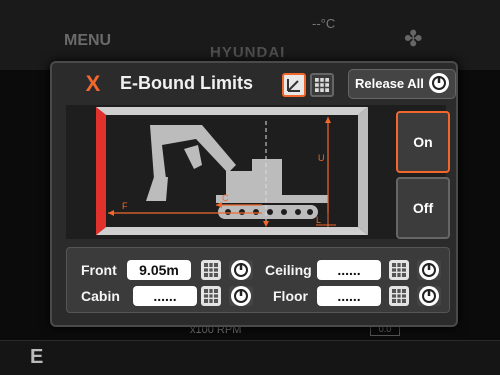 The width and height of the screenshot is (500, 375). I want to click on brand-label: HYUNDAI, so click(248, 52).